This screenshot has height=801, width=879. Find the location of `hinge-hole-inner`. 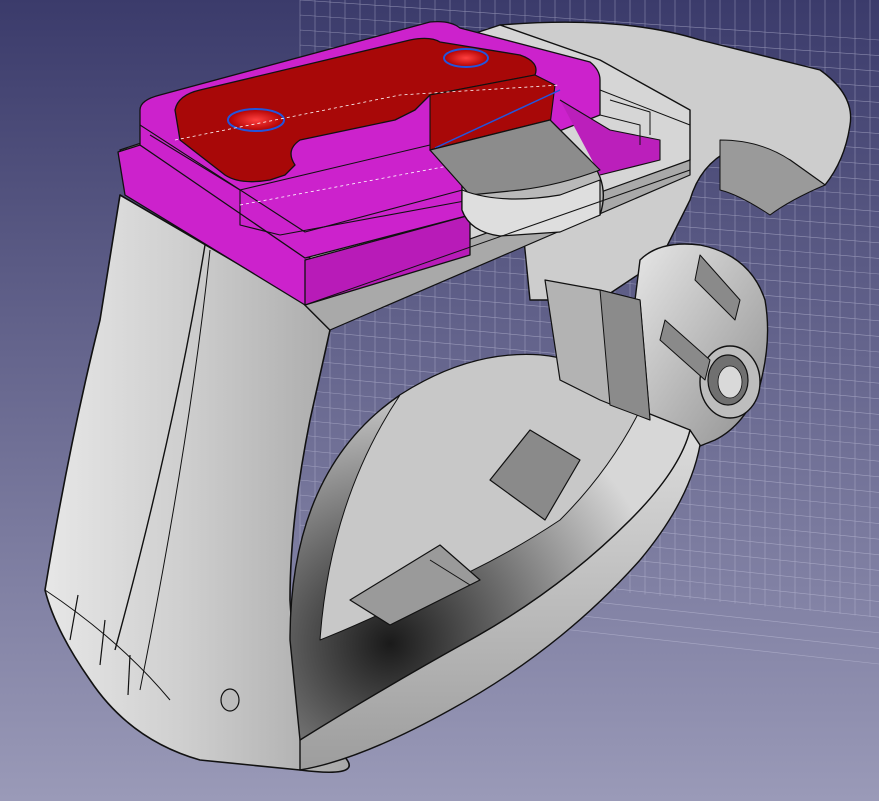

hinge-hole-inner is located at coordinates (730, 382).